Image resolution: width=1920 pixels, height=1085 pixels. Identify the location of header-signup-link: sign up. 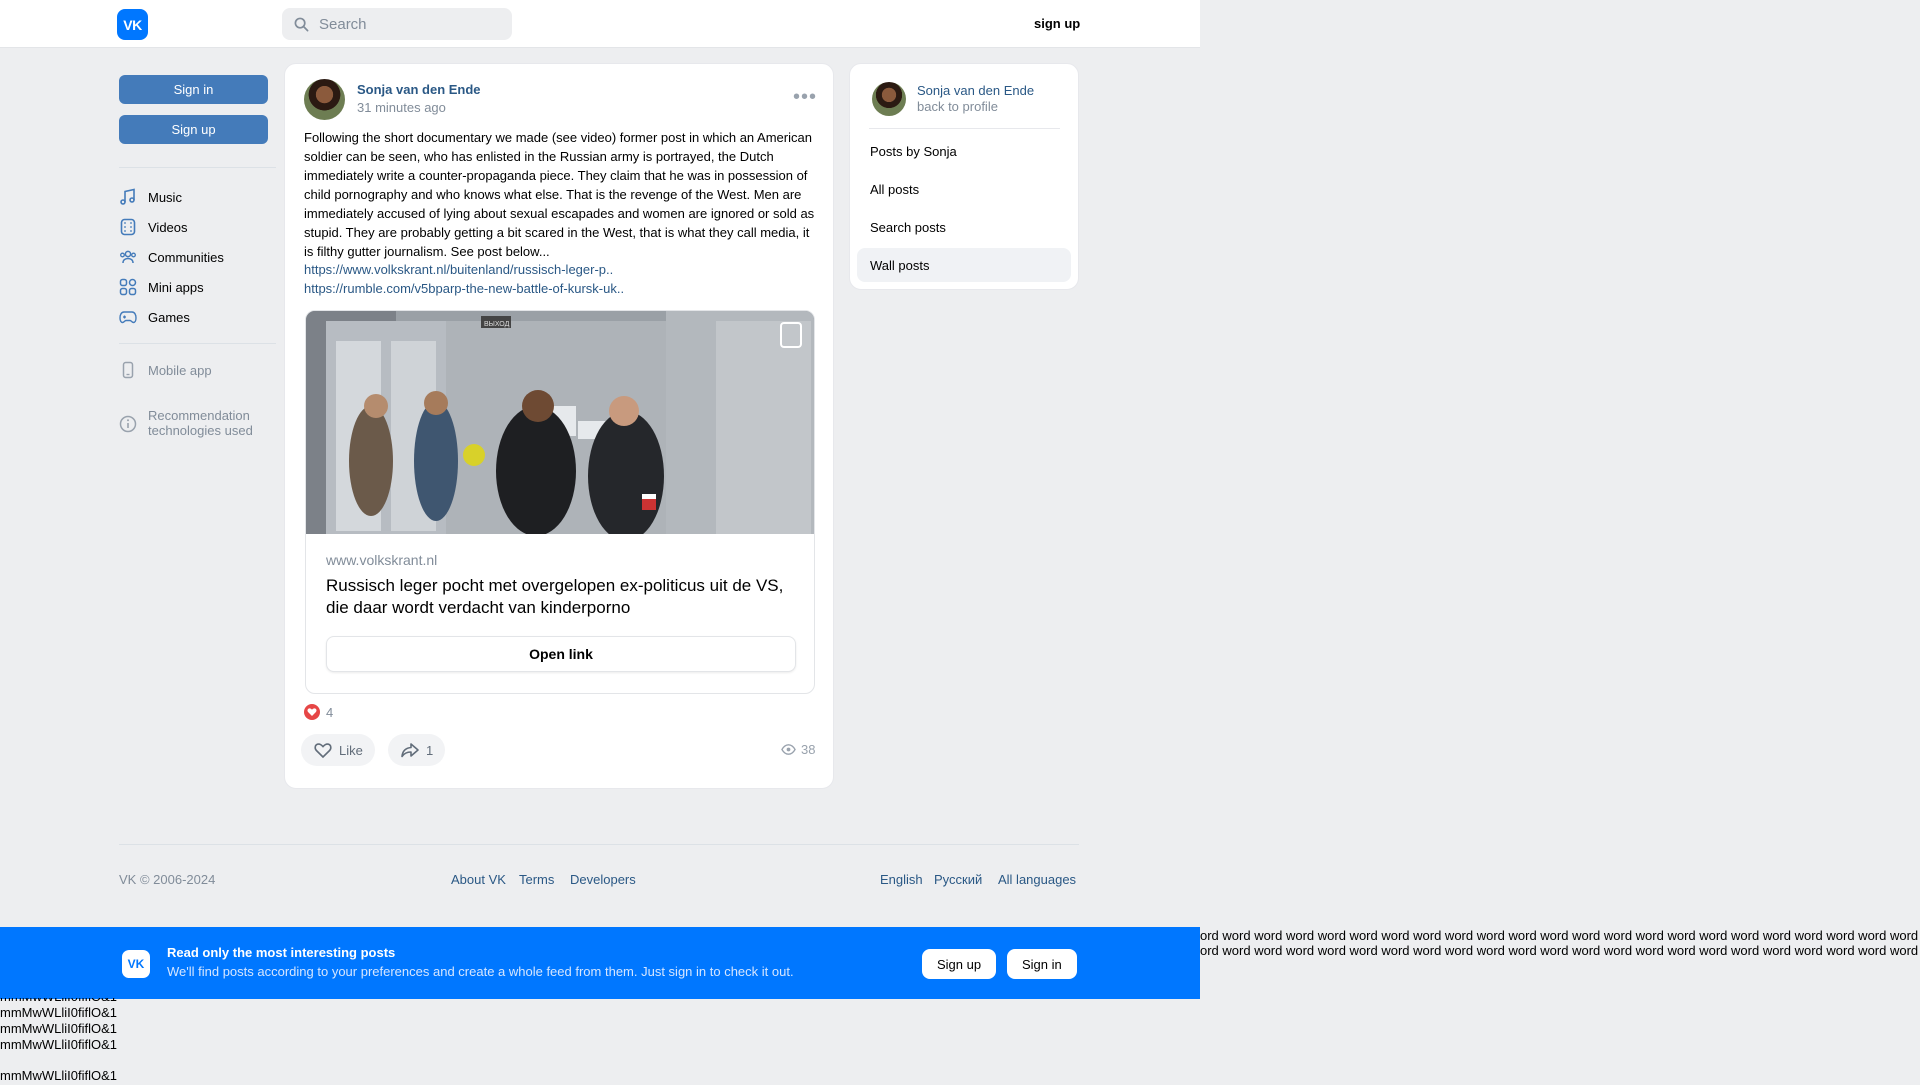
(1057, 23).